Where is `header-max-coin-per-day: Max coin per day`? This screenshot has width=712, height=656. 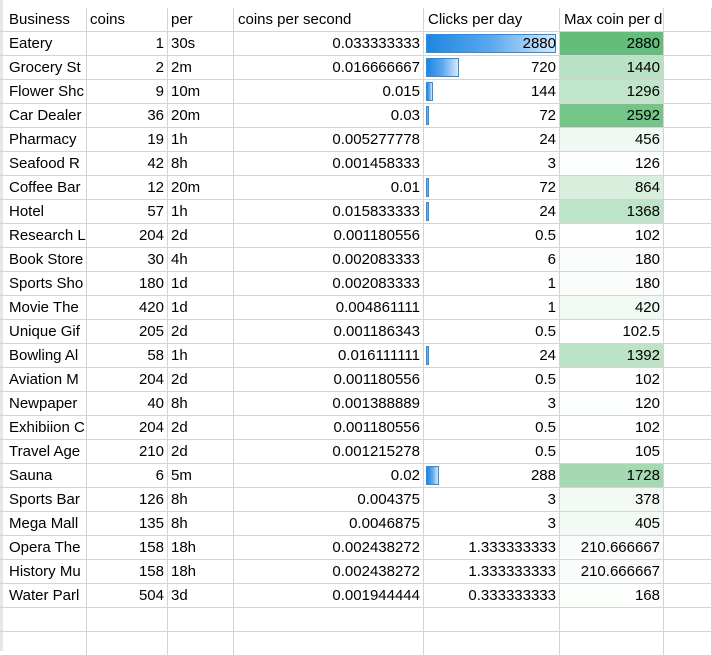 header-max-coin-per-day: Max coin per day is located at coordinates (612, 20).